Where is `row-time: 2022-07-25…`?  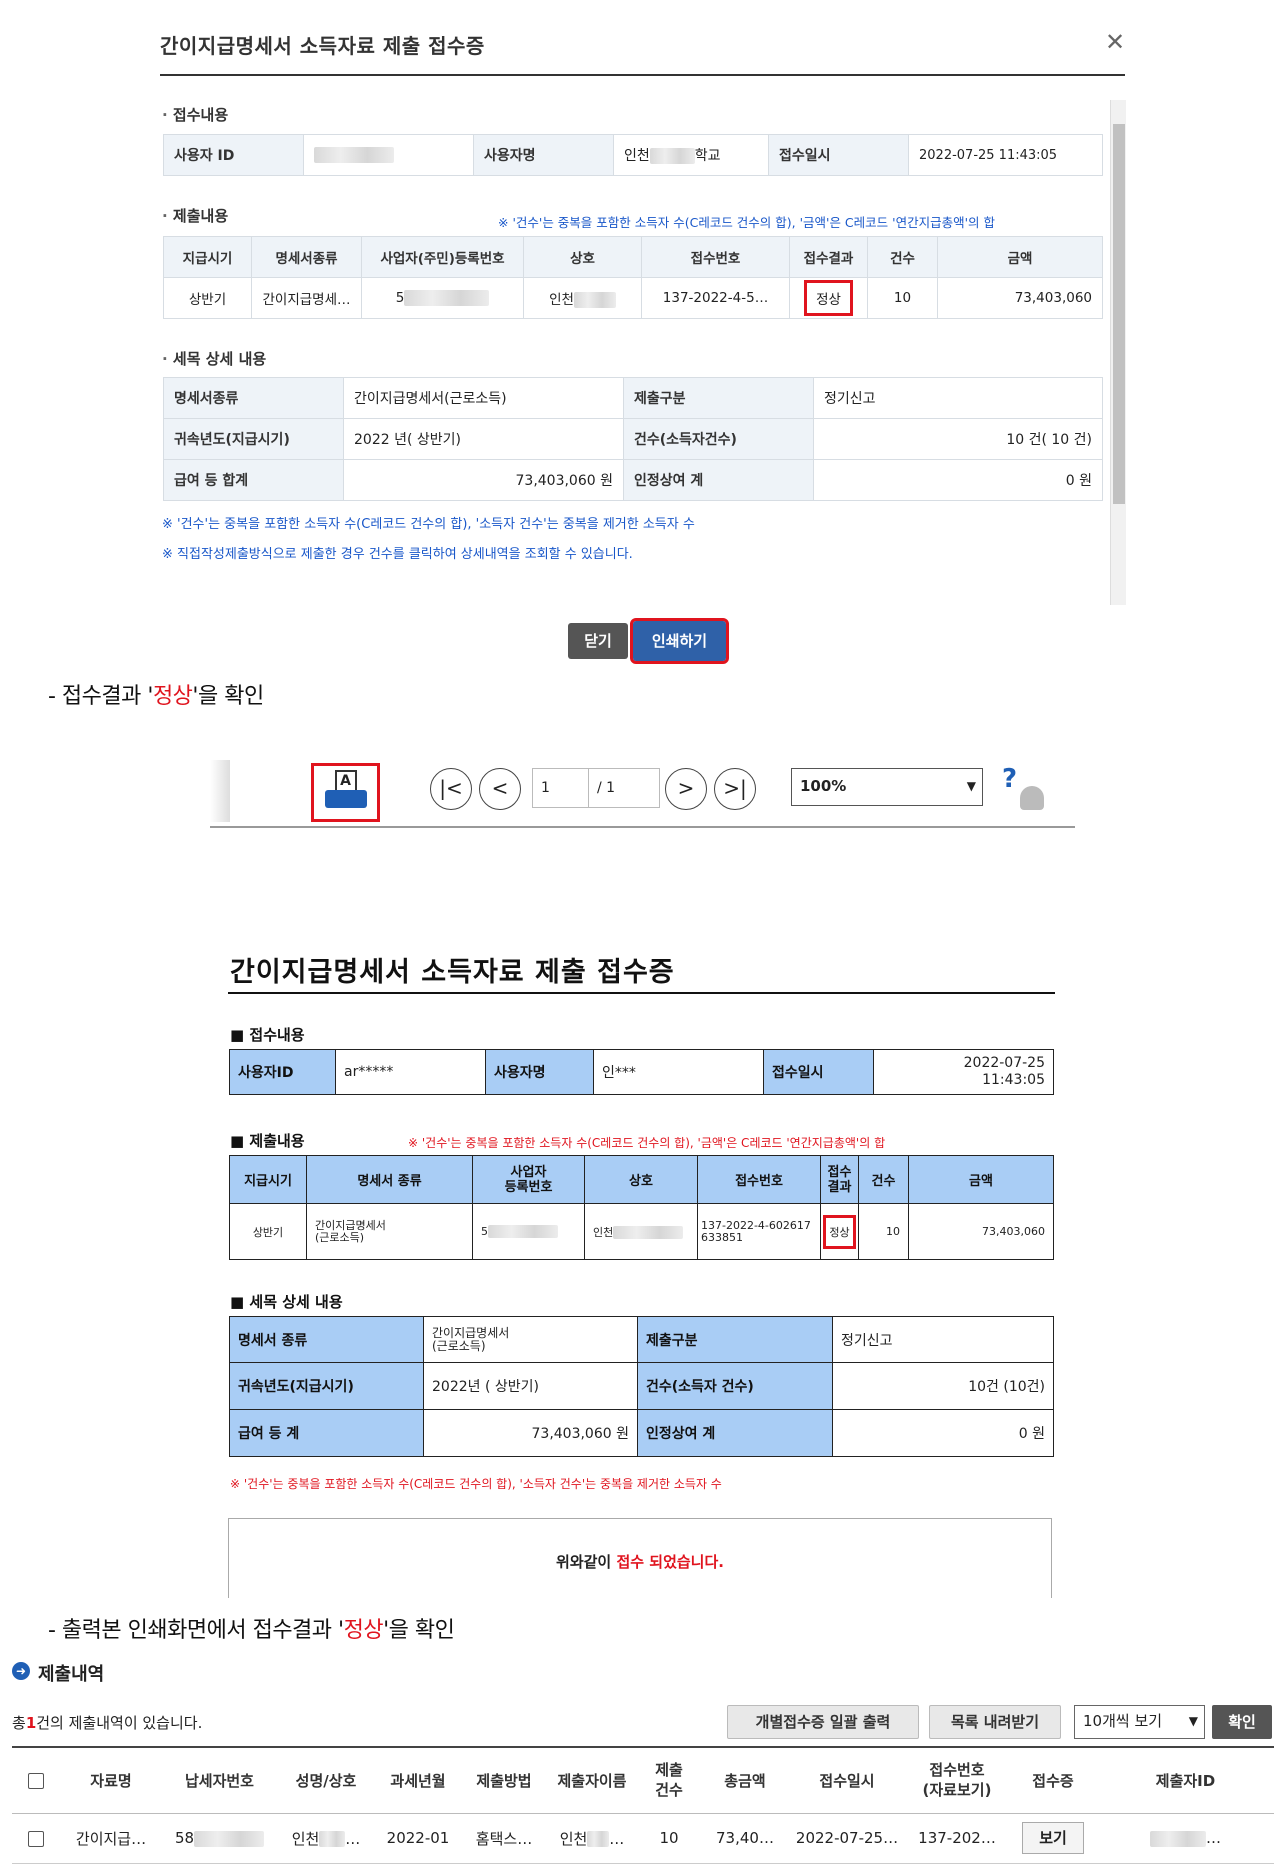
row-time: 2022-07-25… is located at coordinates (847, 1838).